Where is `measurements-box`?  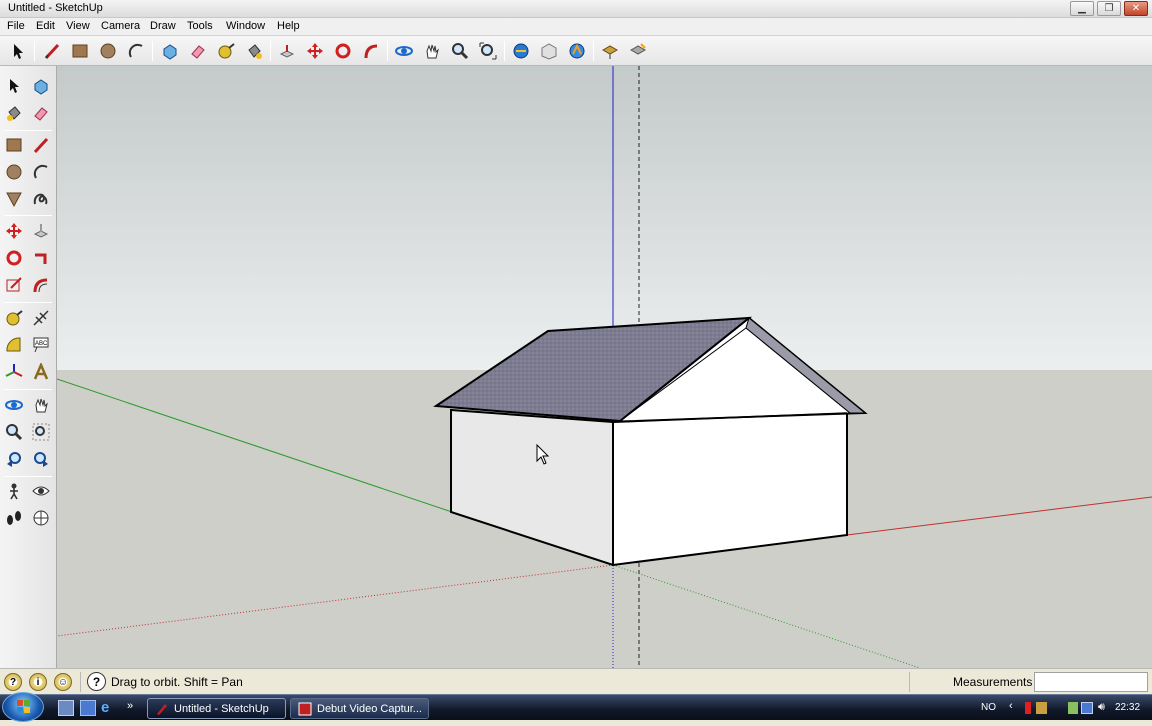 measurements-box is located at coordinates (1091, 682).